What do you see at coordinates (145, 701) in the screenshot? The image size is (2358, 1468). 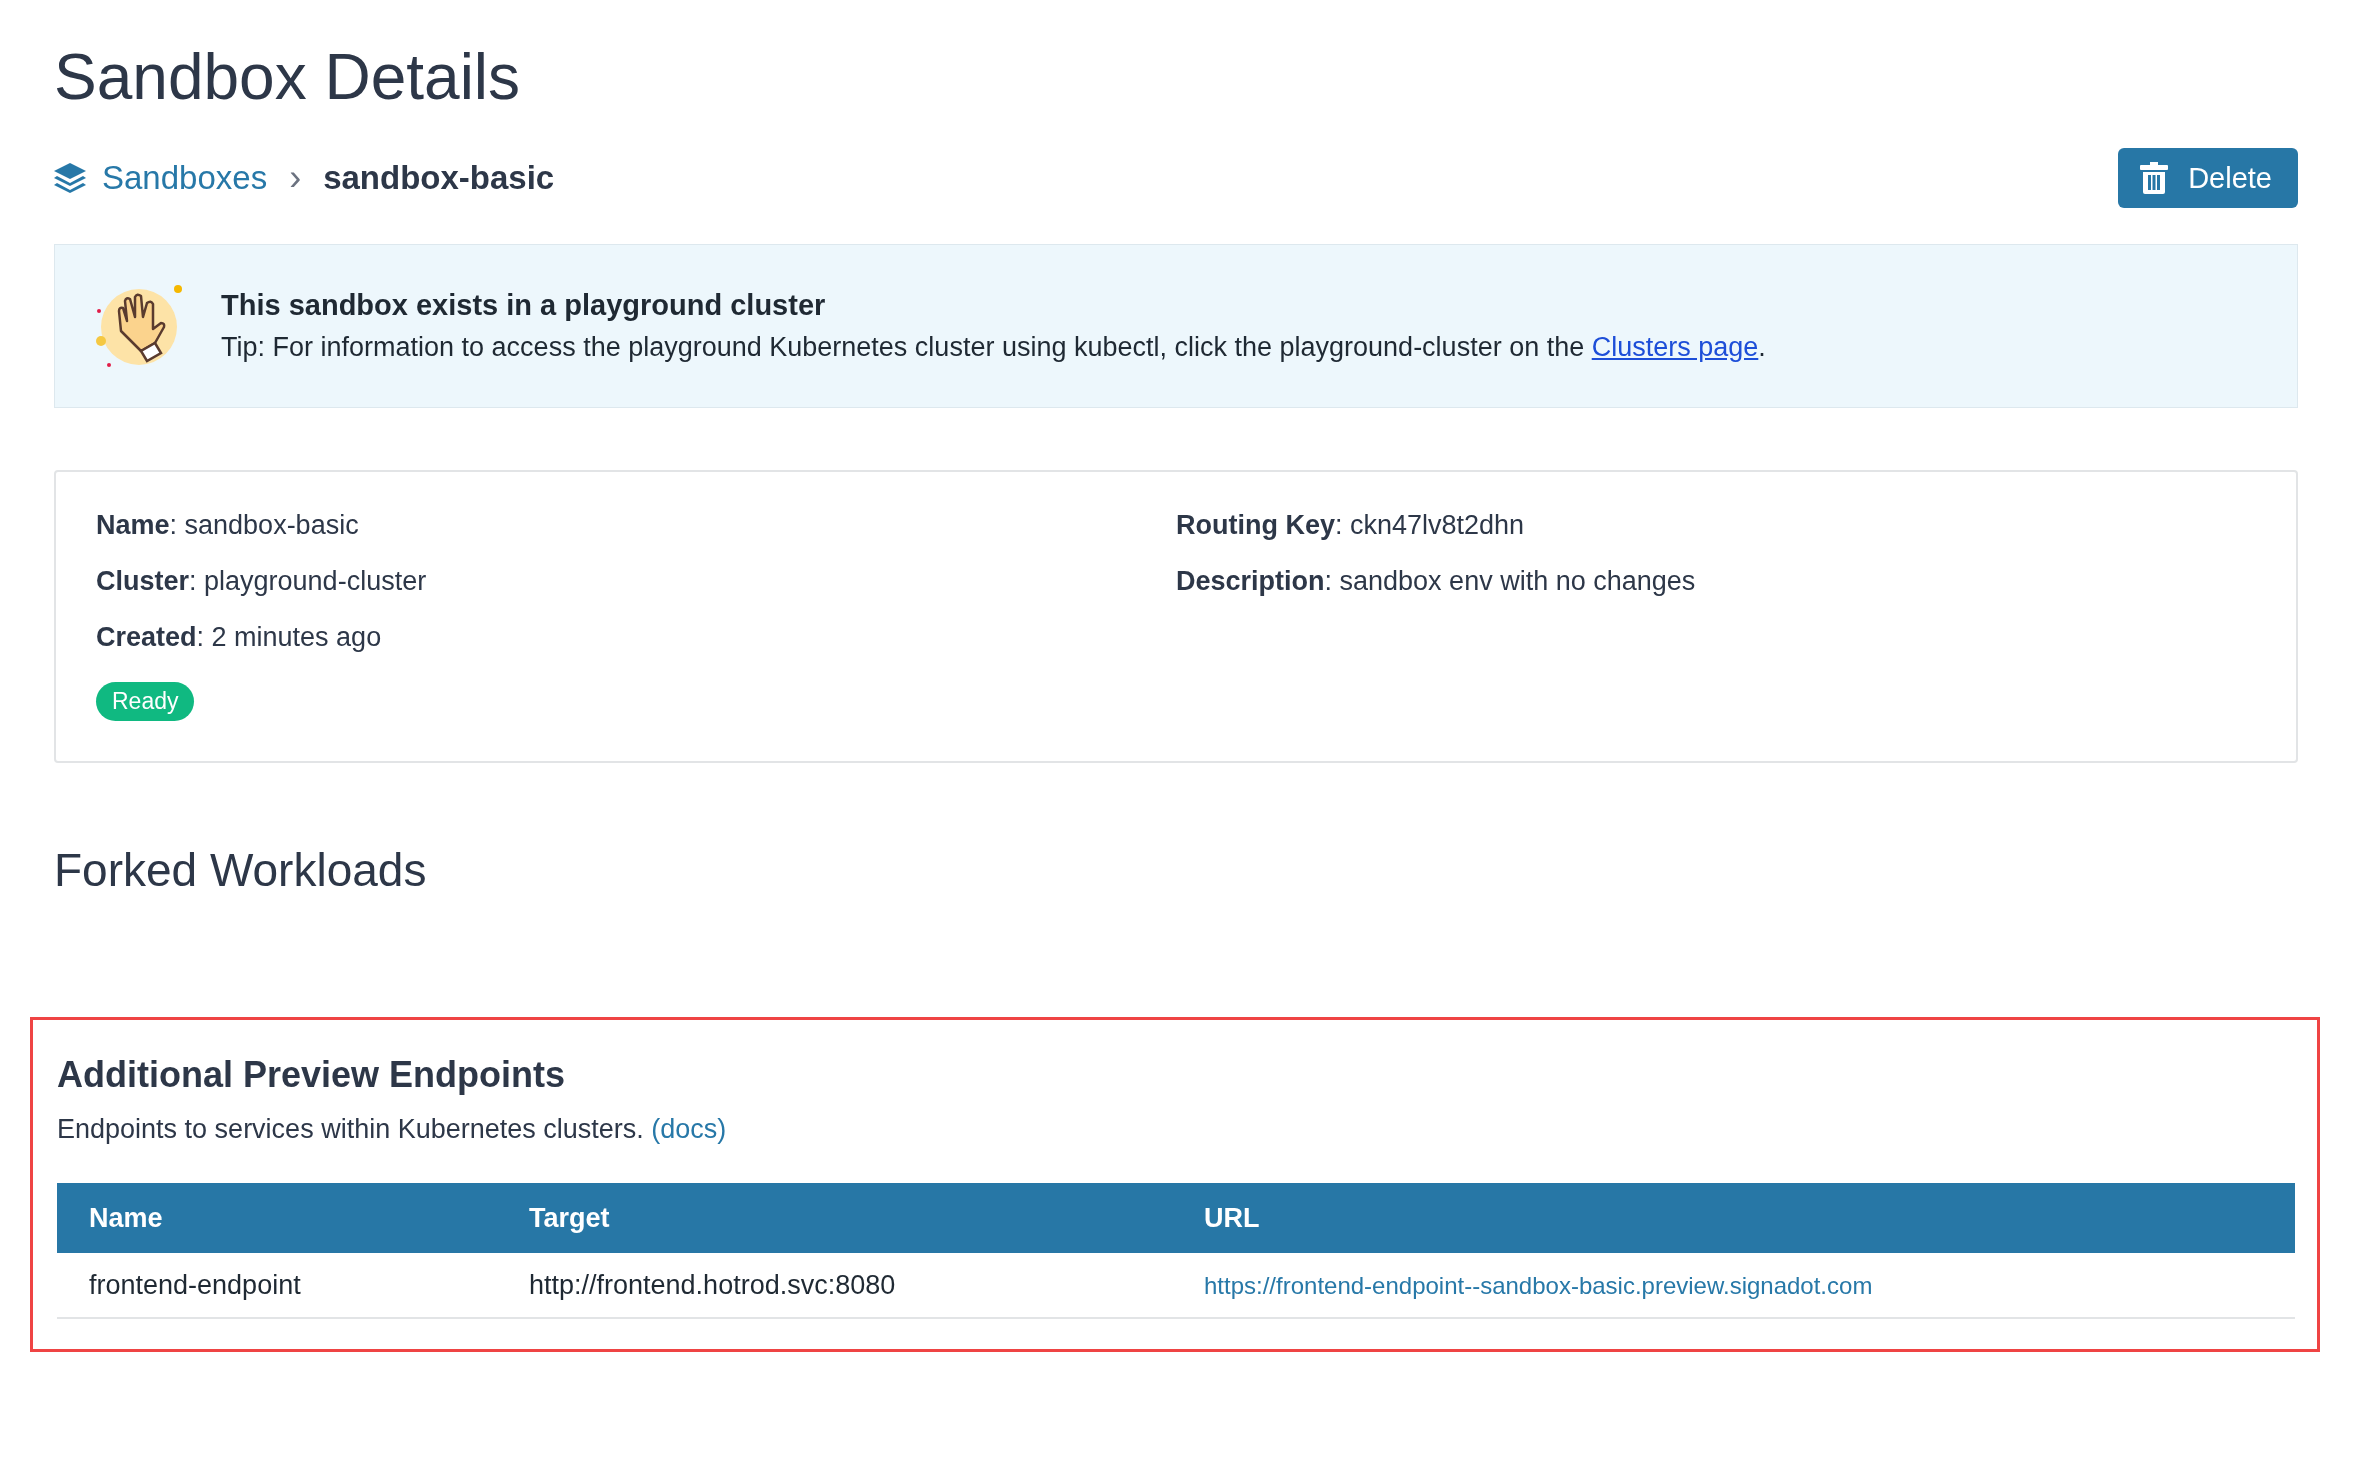 I see `status-badge: Ready` at bounding box center [145, 701].